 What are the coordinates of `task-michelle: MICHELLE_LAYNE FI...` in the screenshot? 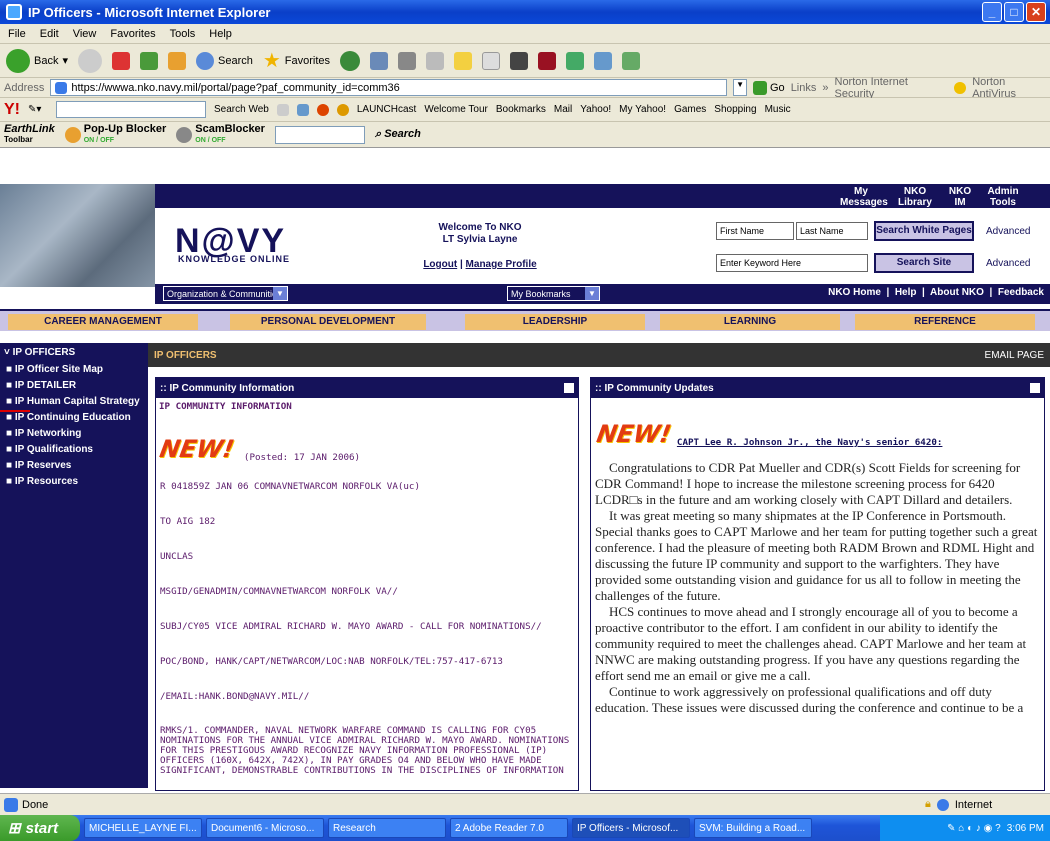 It's located at (143, 828).